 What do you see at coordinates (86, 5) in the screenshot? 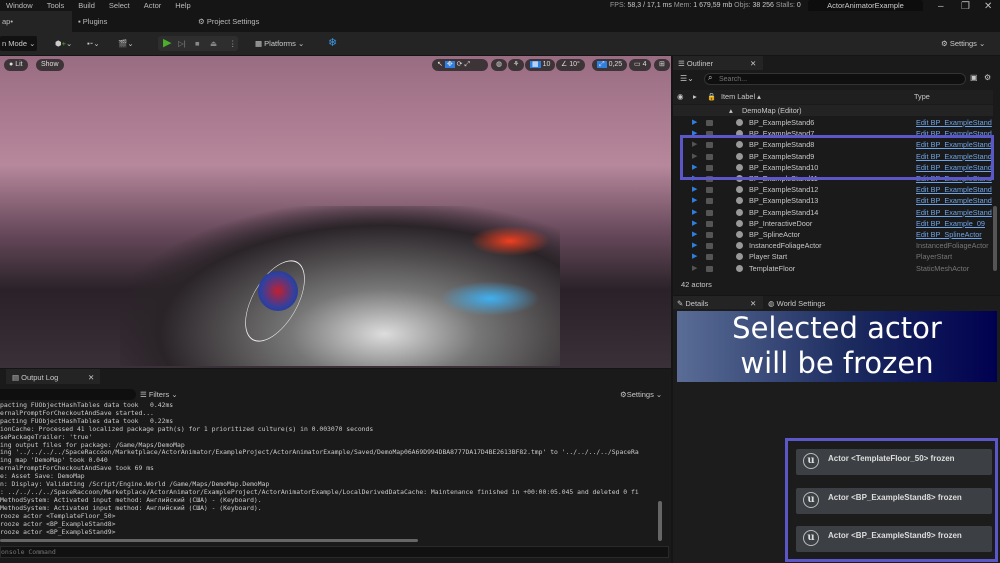
I see `menu-item: Build` at bounding box center [86, 5].